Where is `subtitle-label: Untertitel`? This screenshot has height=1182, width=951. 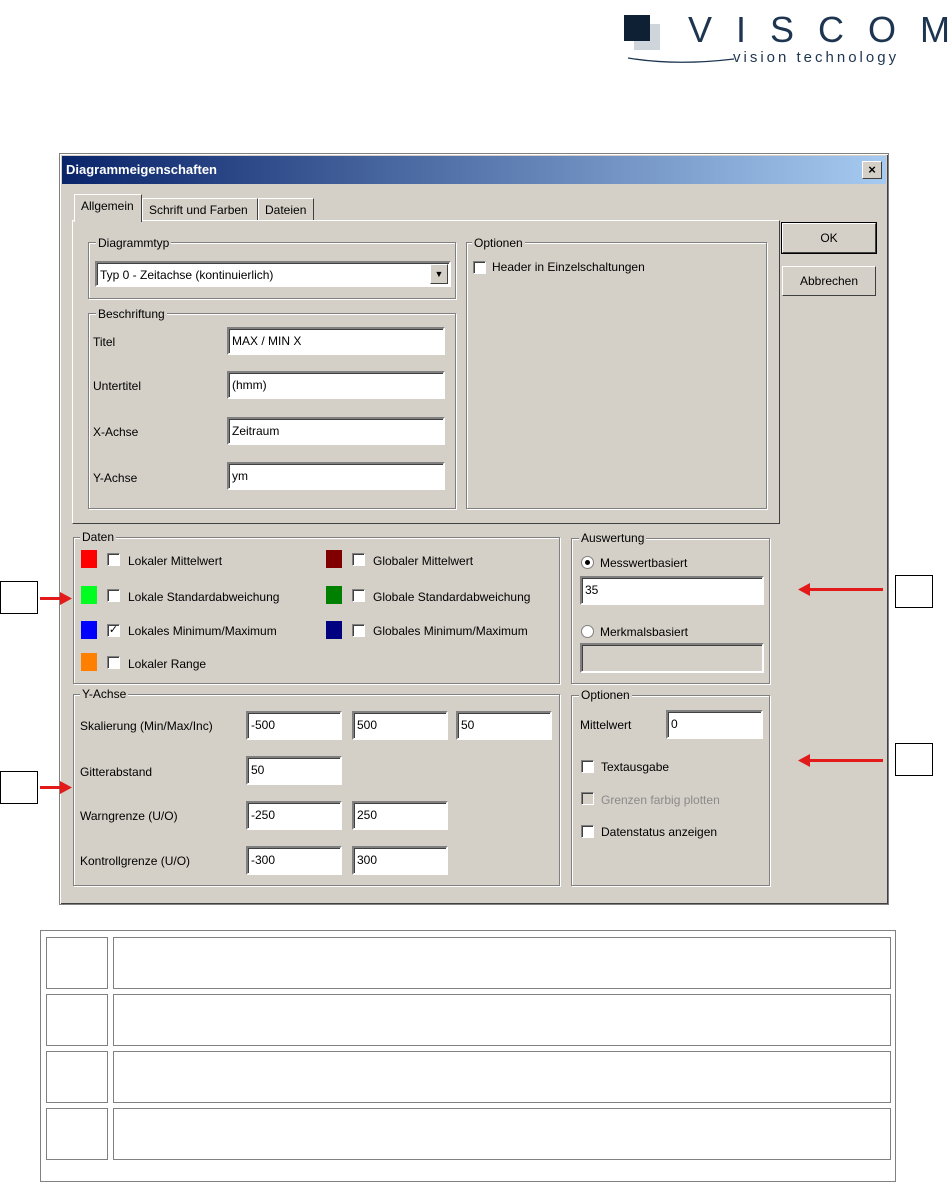 subtitle-label: Untertitel is located at coordinates (117, 386).